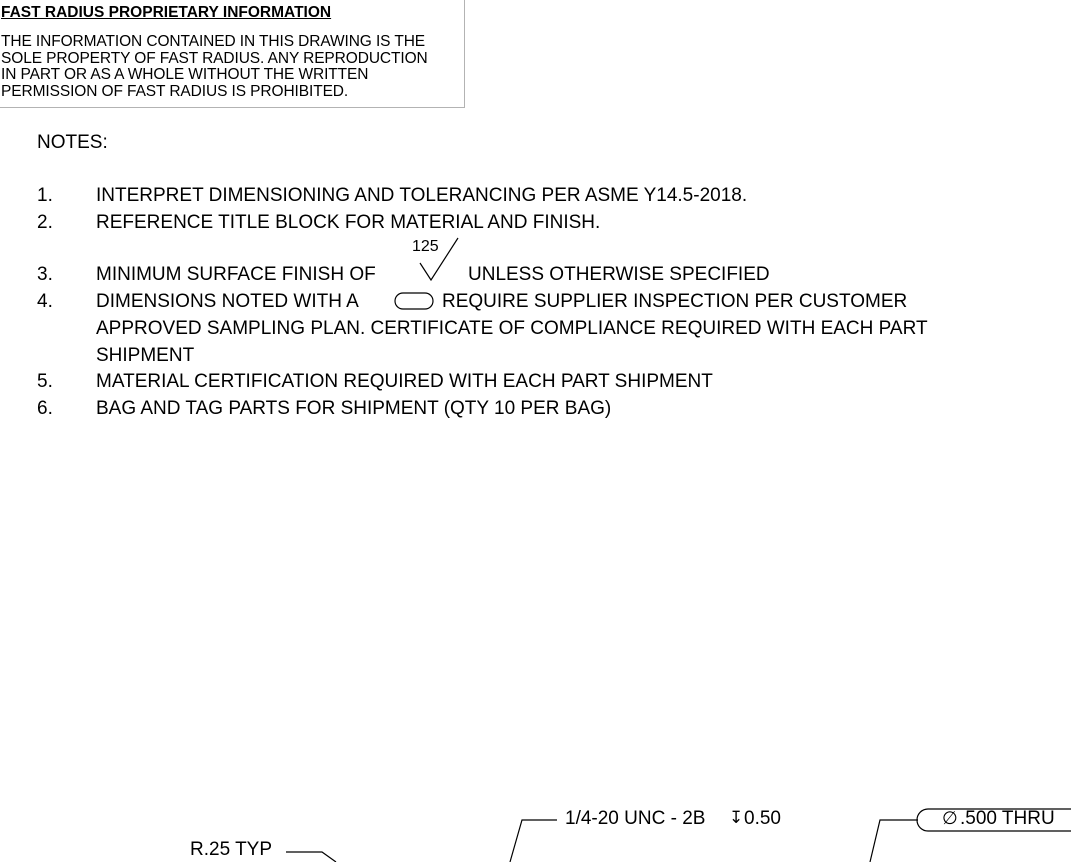 The image size is (1071, 862). I want to click on thread-leader-line, so click(533, 840).